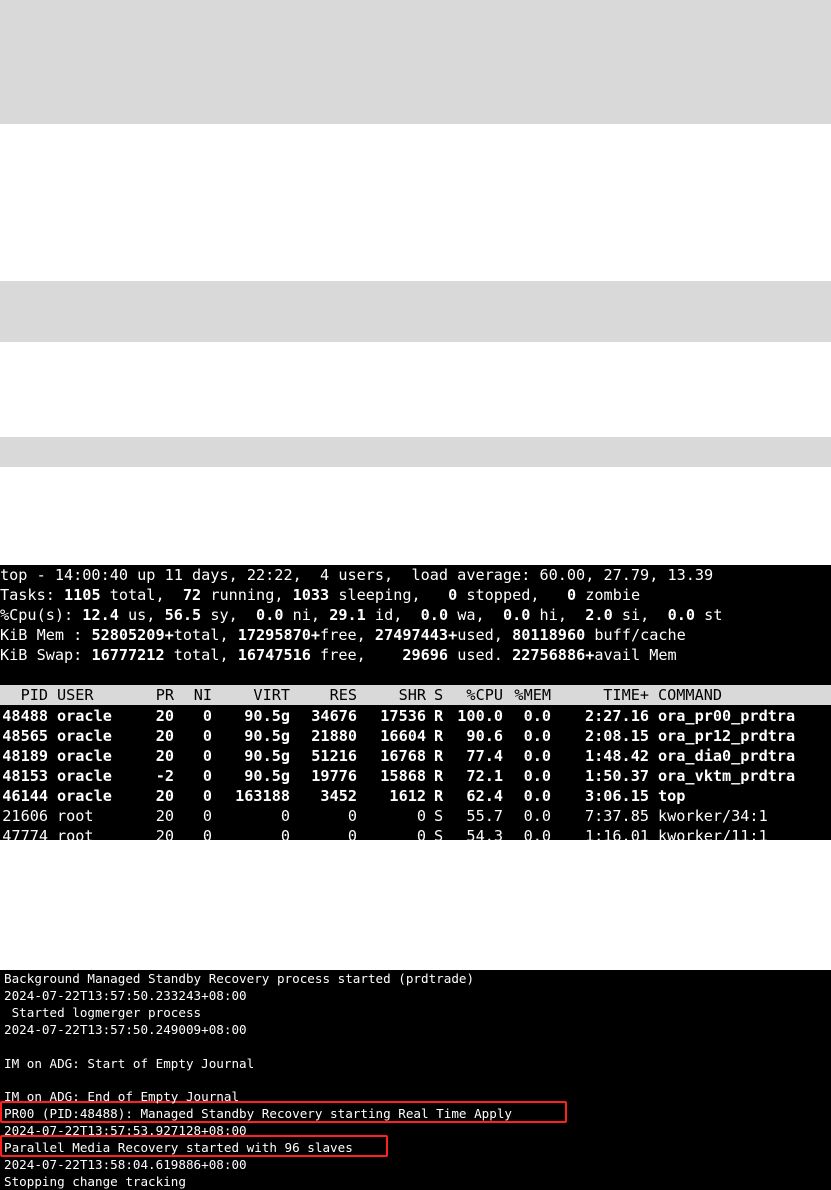 The image size is (831, 1190). What do you see at coordinates (690, 695) in the screenshot?
I see `column-header-command: COMMAND` at bounding box center [690, 695].